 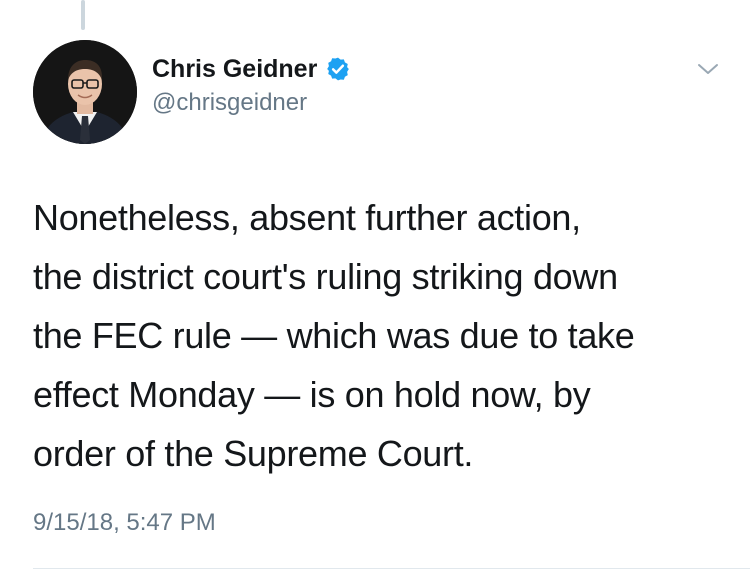 I want to click on thread-connector-line, so click(x=83, y=15).